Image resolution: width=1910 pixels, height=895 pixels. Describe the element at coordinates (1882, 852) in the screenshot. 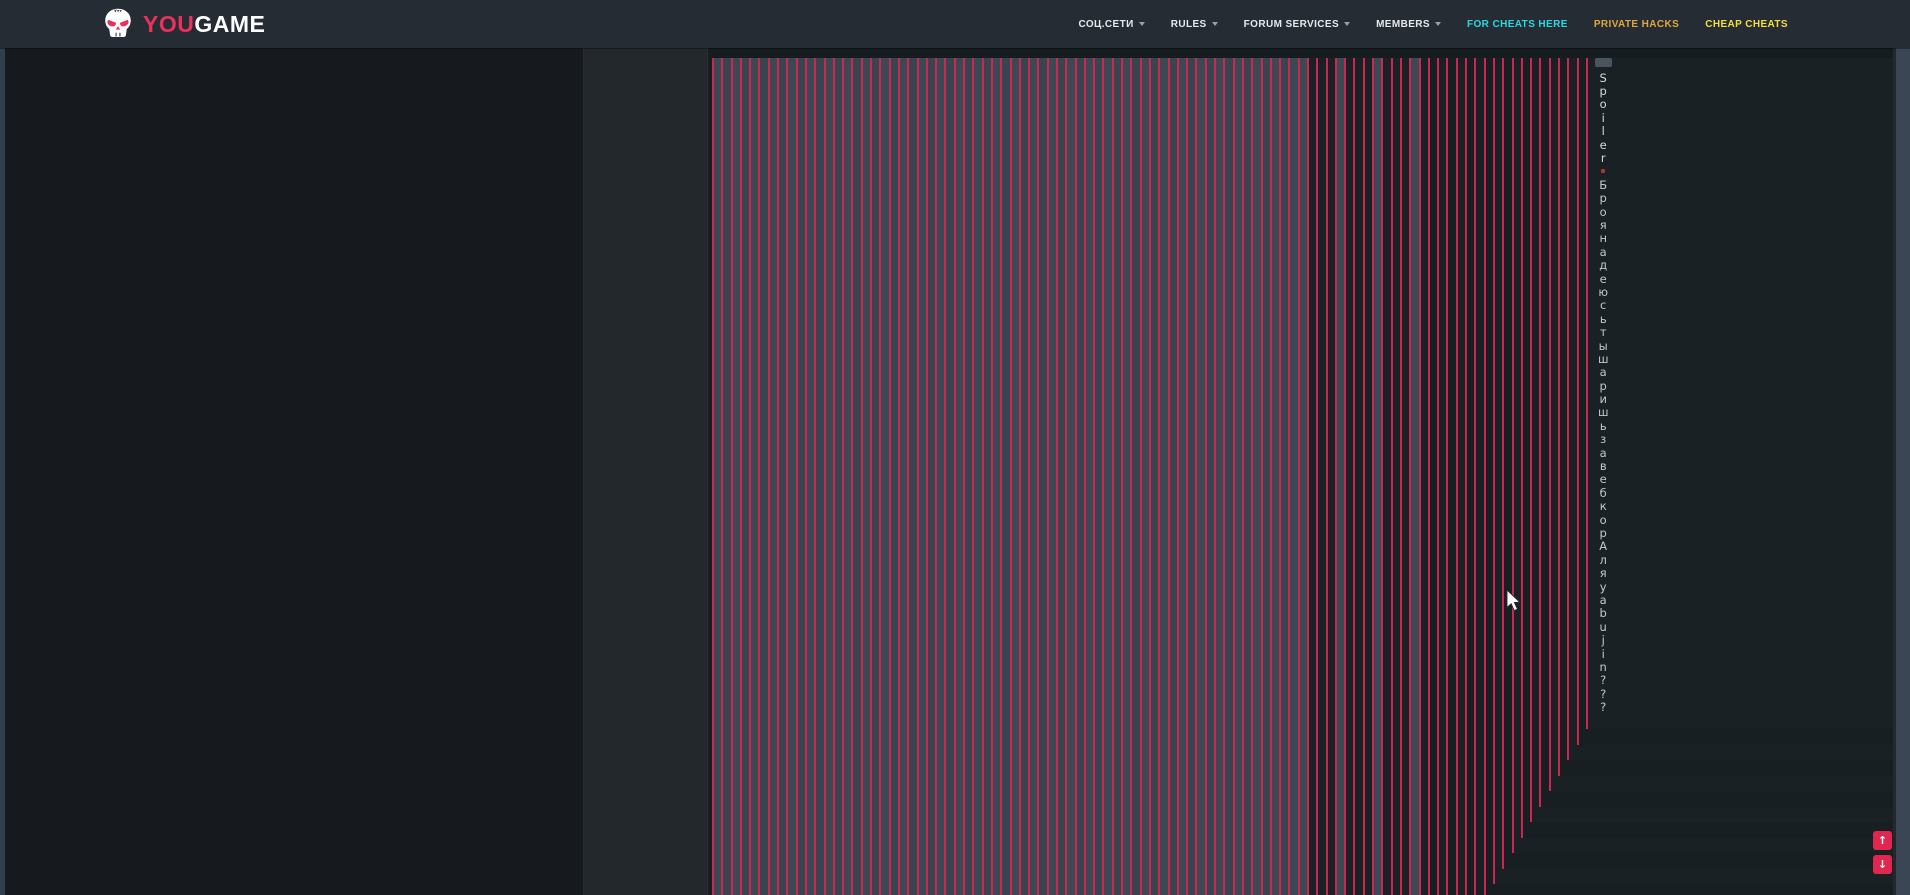

I see `page-scroll-buttons: ↑ ↓` at that location.